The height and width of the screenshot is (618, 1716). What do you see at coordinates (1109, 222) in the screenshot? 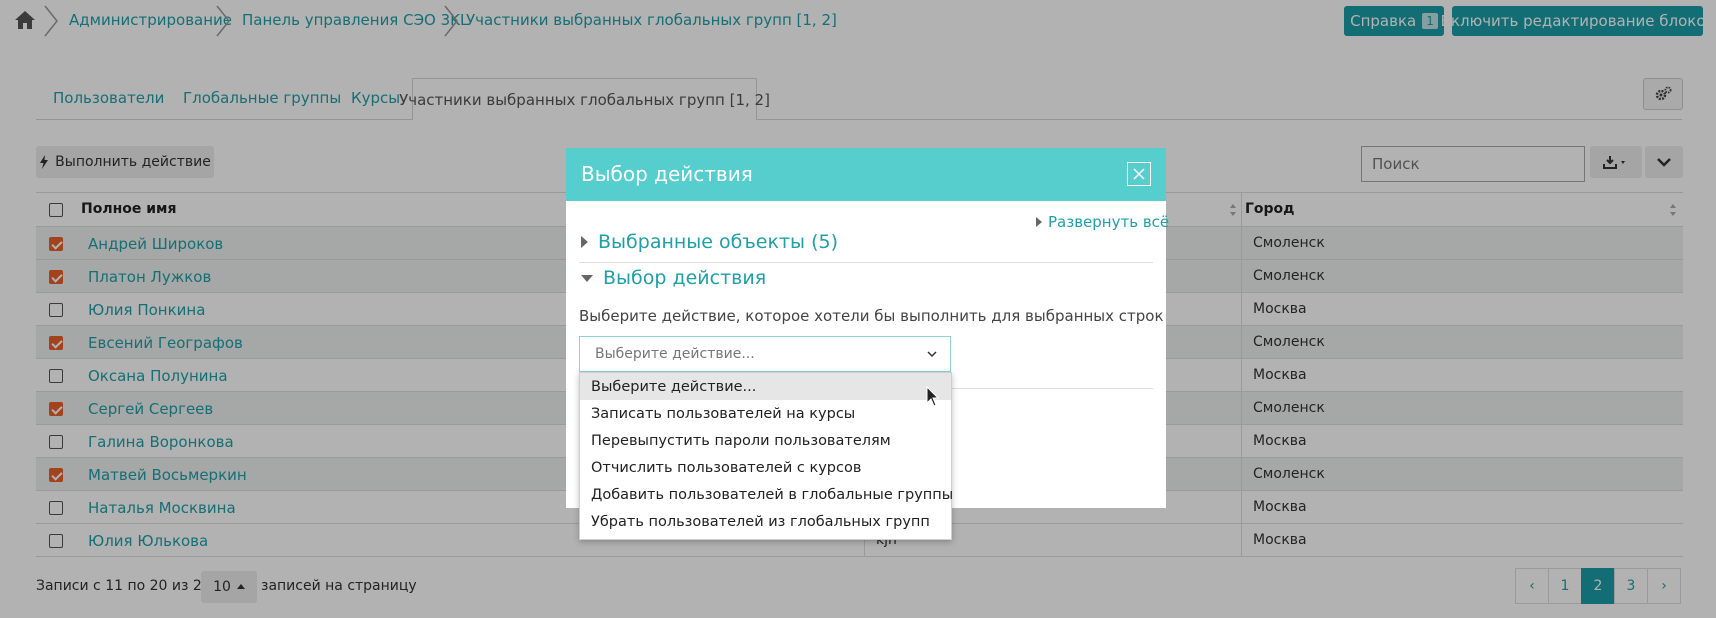
I see `expand-all-label: Развернуть всё` at bounding box center [1109, 222].